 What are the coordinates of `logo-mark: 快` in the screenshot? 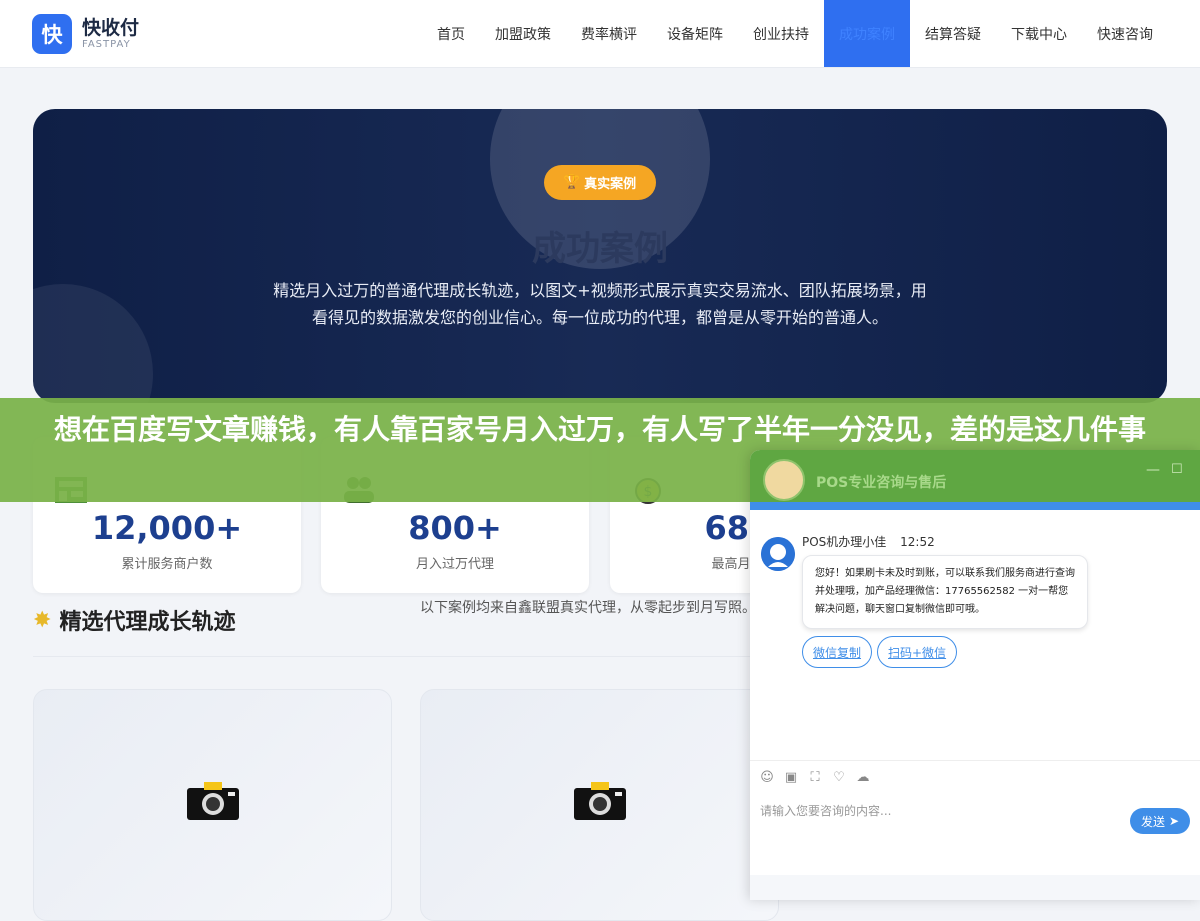 It's located at (52, 34).